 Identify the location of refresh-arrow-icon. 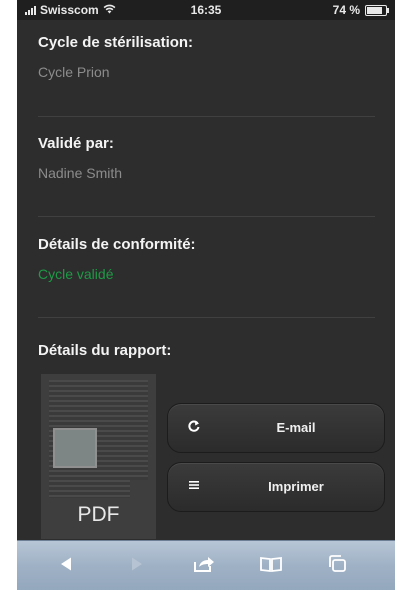
(194, 427).